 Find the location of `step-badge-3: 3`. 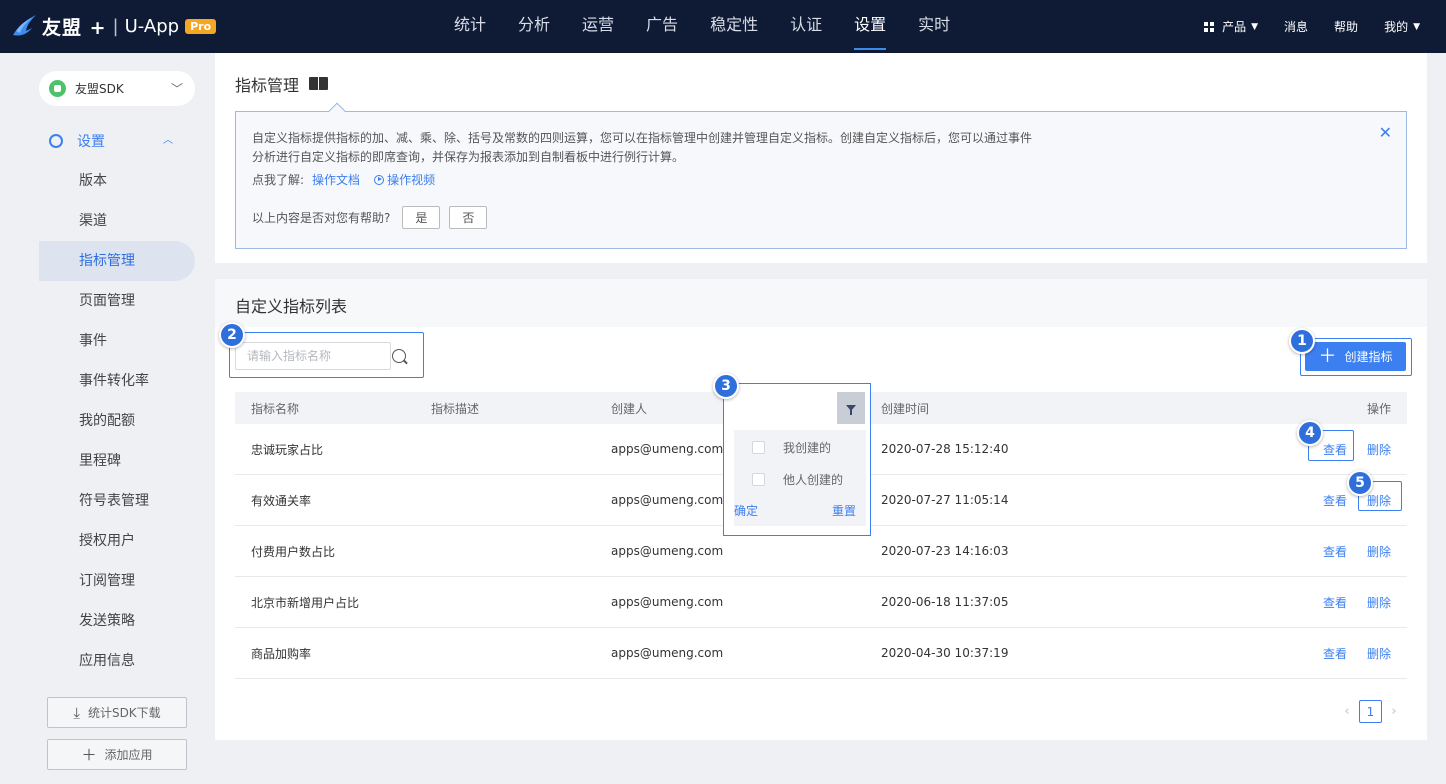

step-badge-3: 3 is located at coordinates (726, 386).